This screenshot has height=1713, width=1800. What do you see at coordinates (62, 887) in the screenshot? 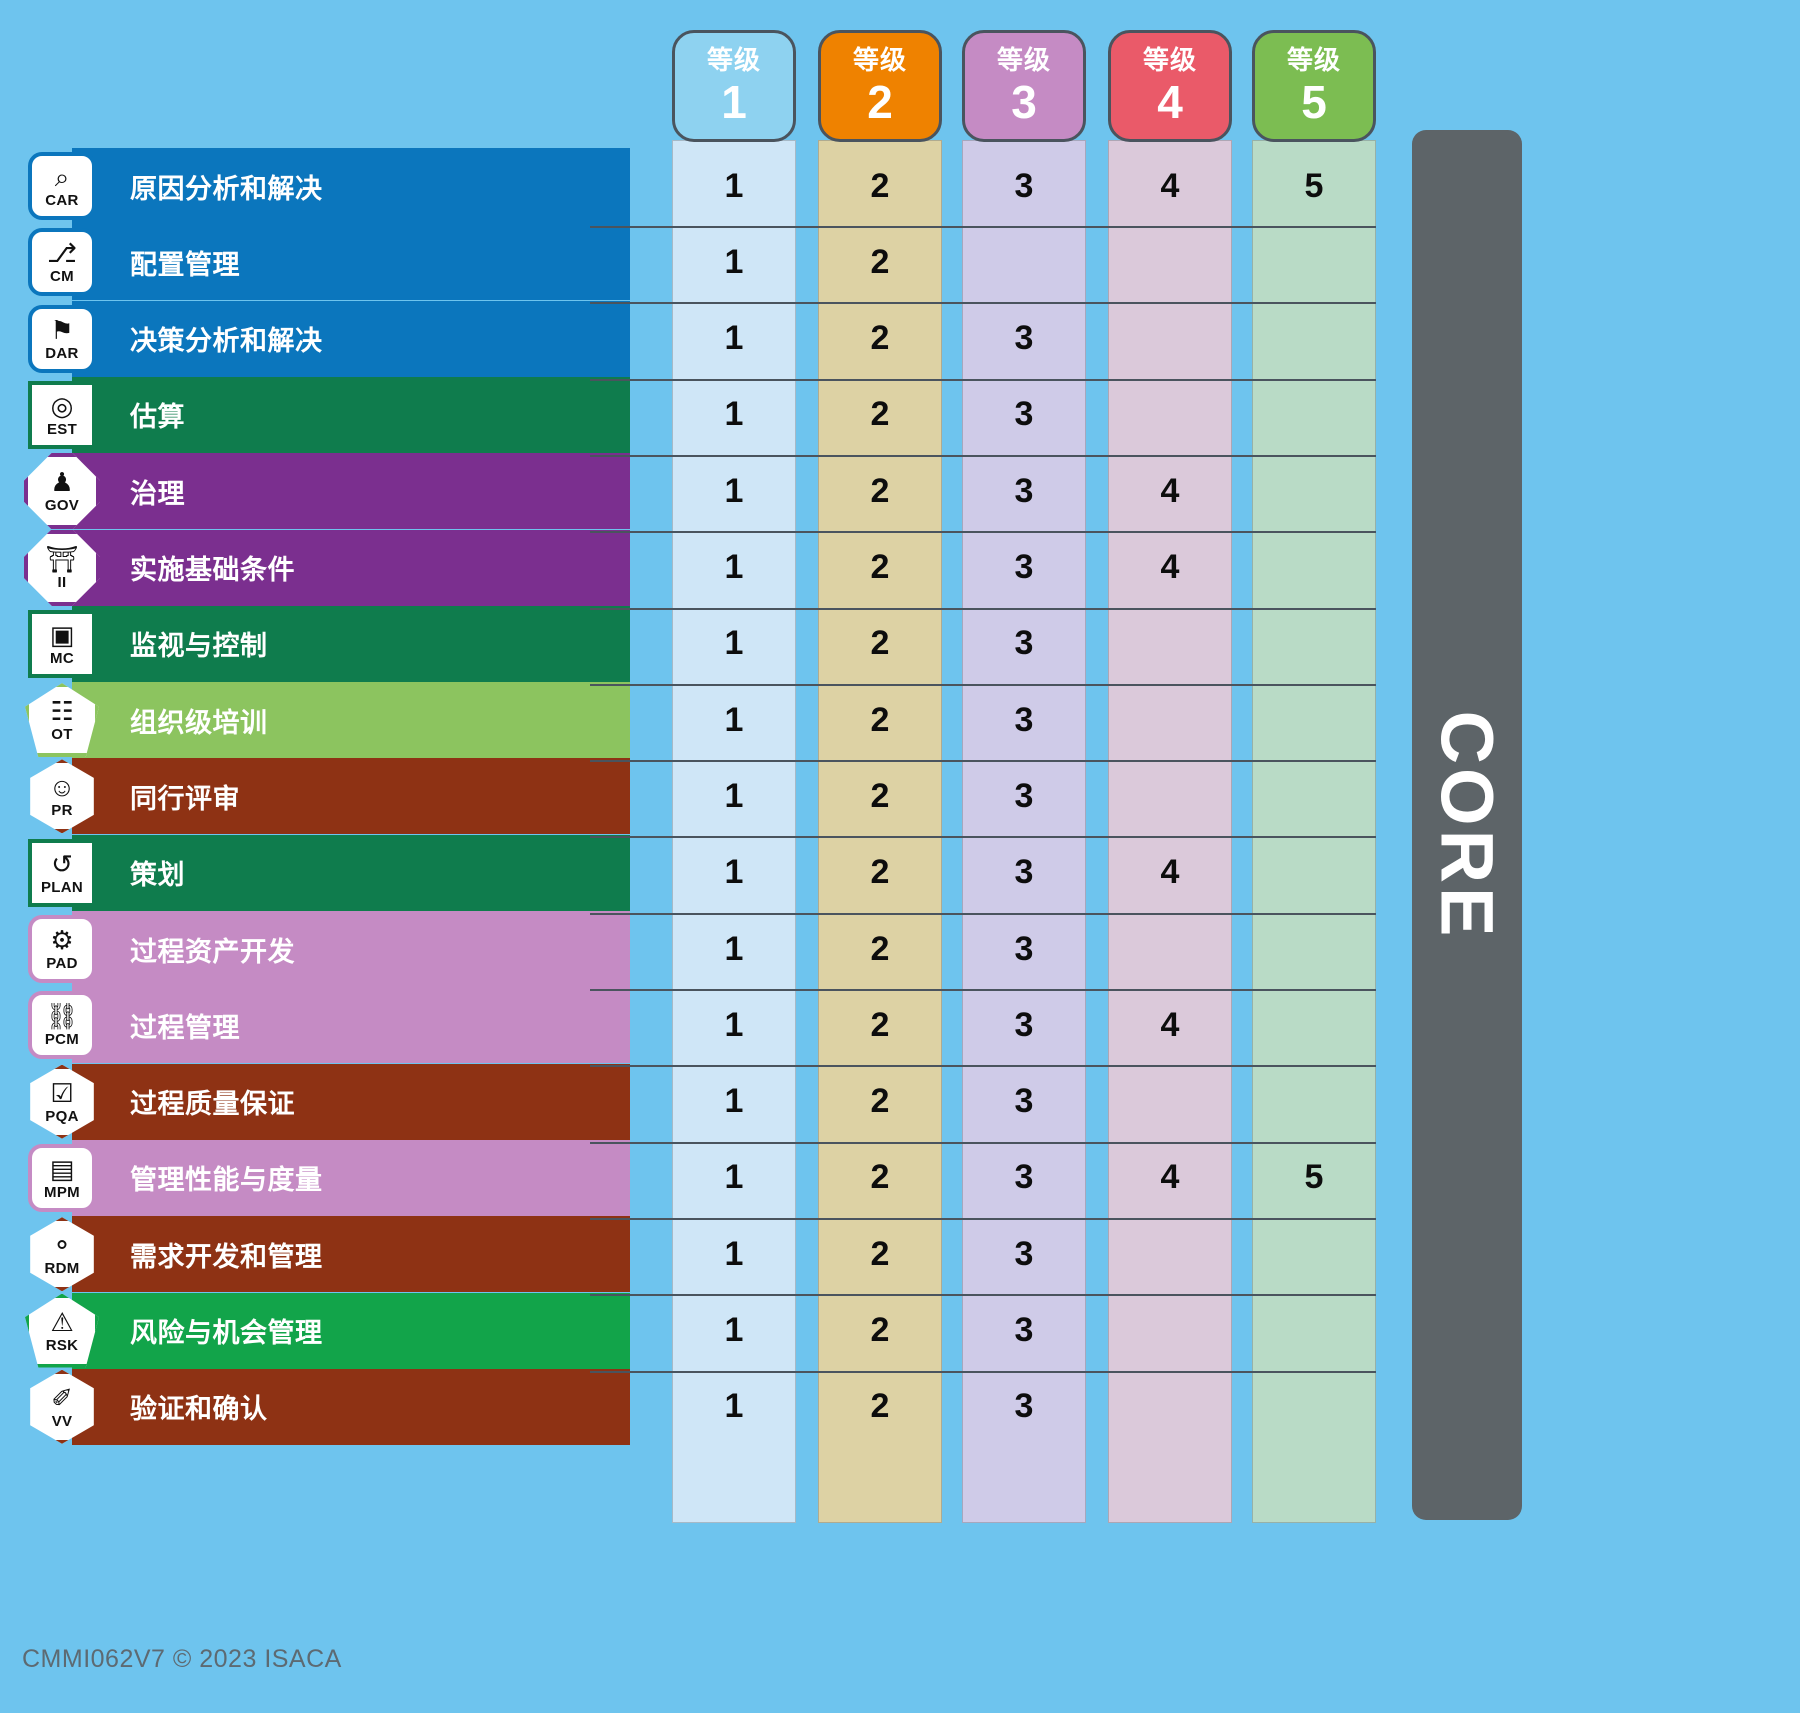
I see `practice-area-abbr: PLAN` at bounding box center [62, 887].